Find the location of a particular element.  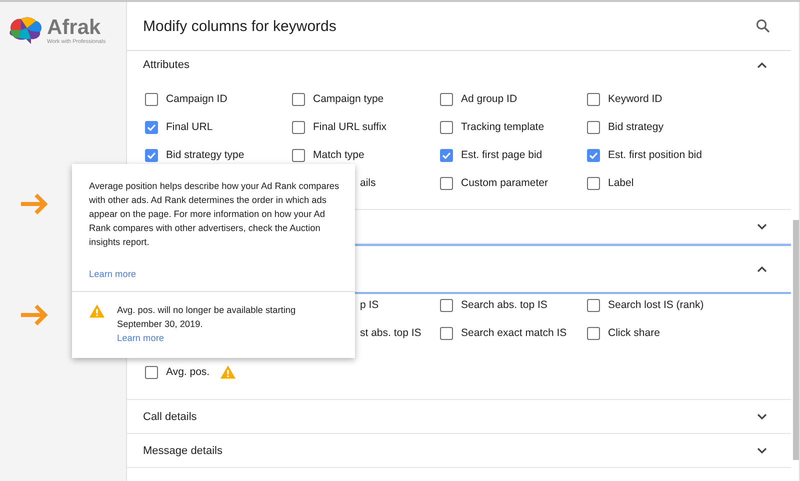

checkbox-label: Search lost IS (rank) is located at coordinates (656, 305).